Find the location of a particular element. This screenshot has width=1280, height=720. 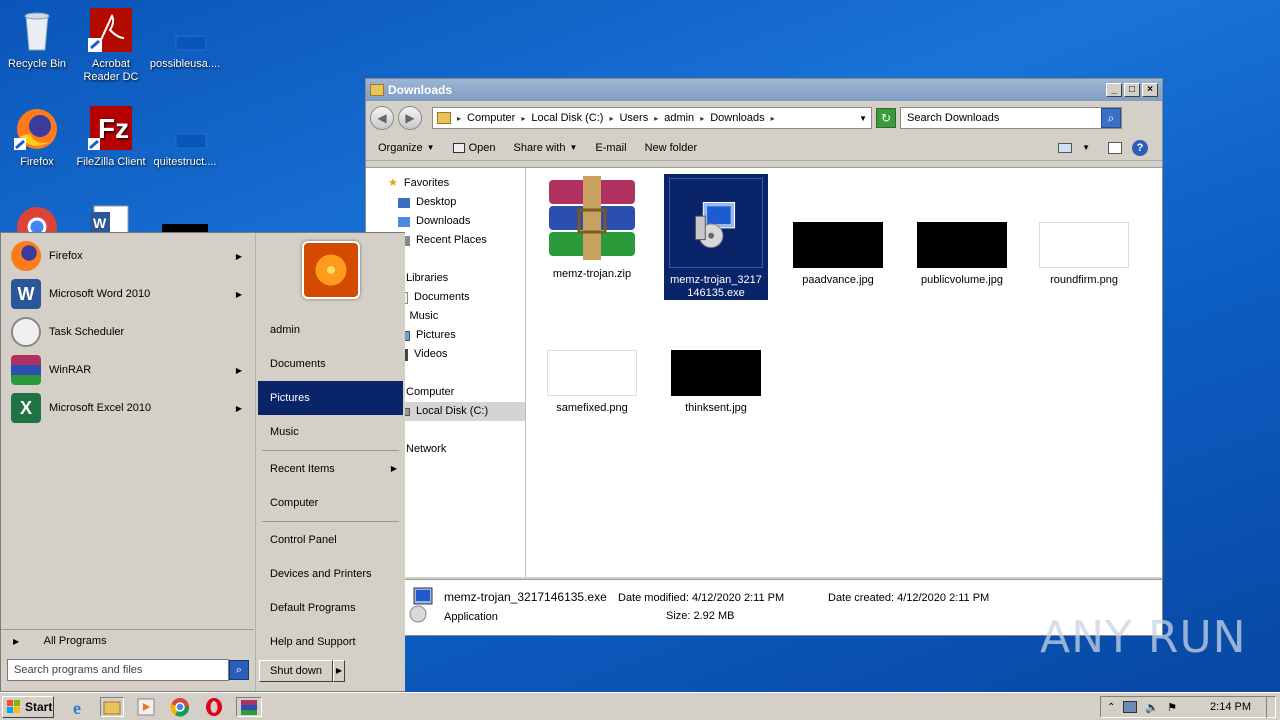

refresh-button: ↻ is located at coordinates (886, 118).